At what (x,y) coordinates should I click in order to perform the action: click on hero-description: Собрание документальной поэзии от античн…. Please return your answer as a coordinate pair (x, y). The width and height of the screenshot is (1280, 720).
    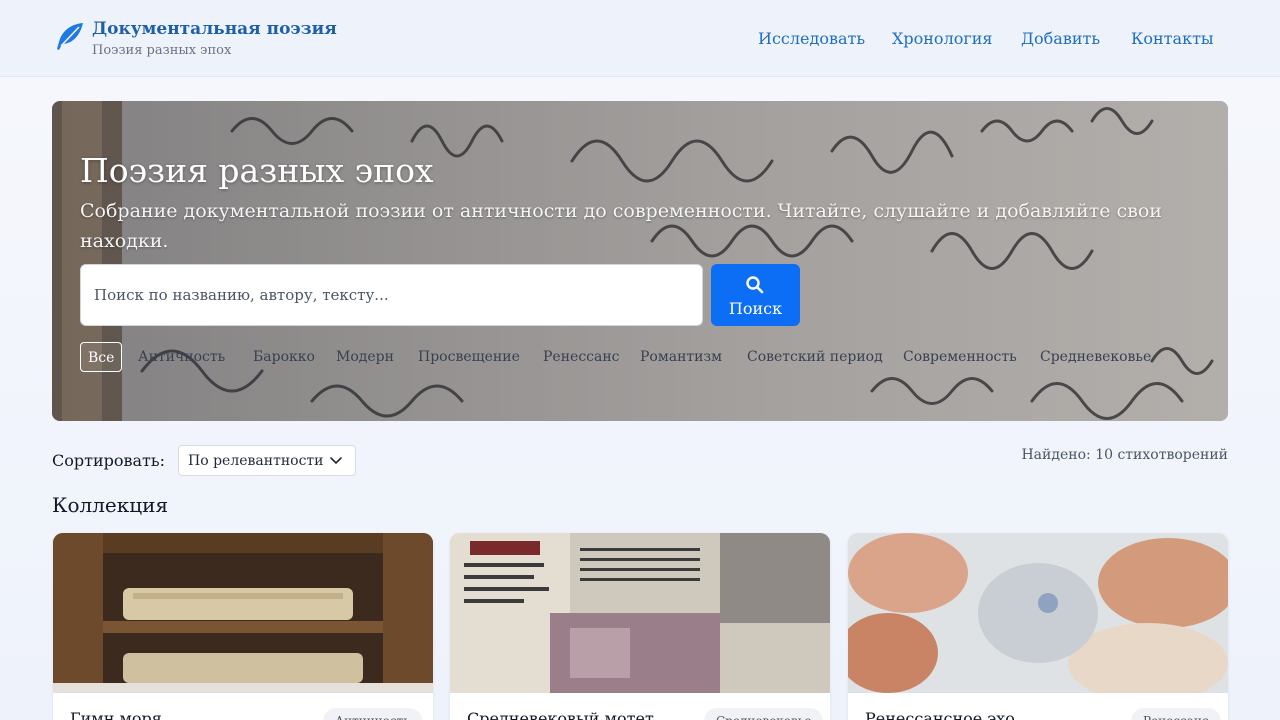
    Looking at the image, I should click on (621, 226).